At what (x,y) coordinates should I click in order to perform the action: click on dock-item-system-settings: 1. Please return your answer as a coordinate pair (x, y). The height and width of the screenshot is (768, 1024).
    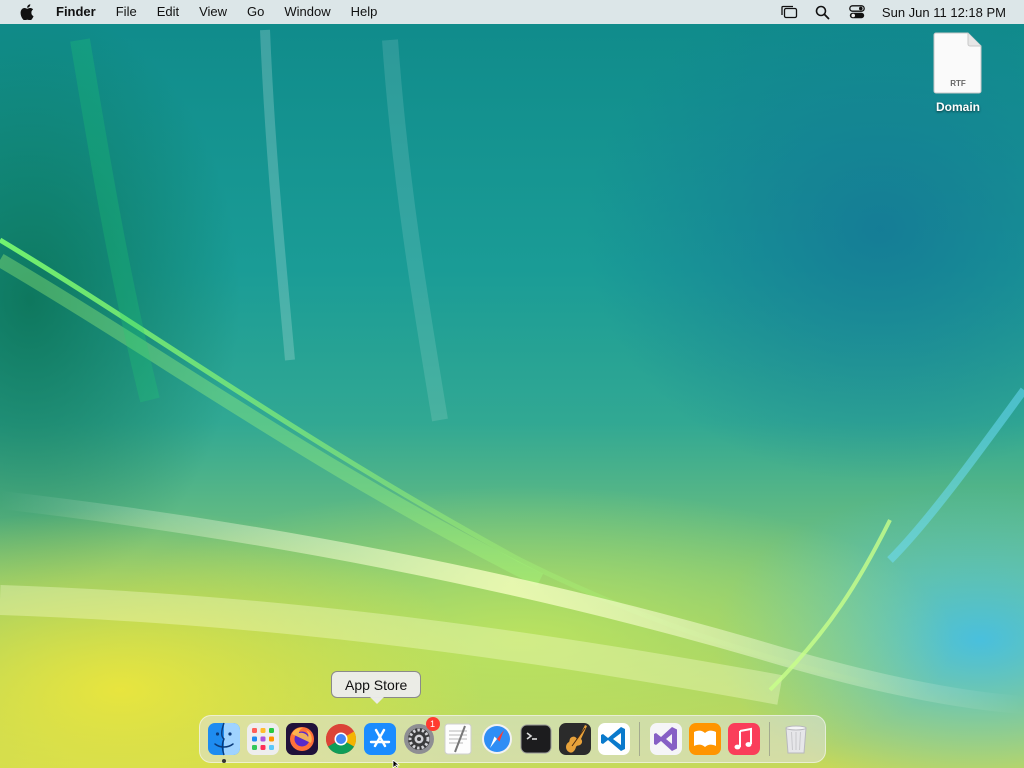
    Looking at the image, I should click on (421, 736).